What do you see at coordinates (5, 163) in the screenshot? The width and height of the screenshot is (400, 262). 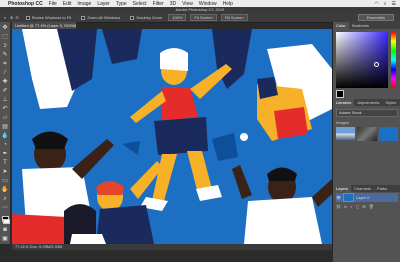 I see `type-tool-icon: T` at bounding box center [5, 163].